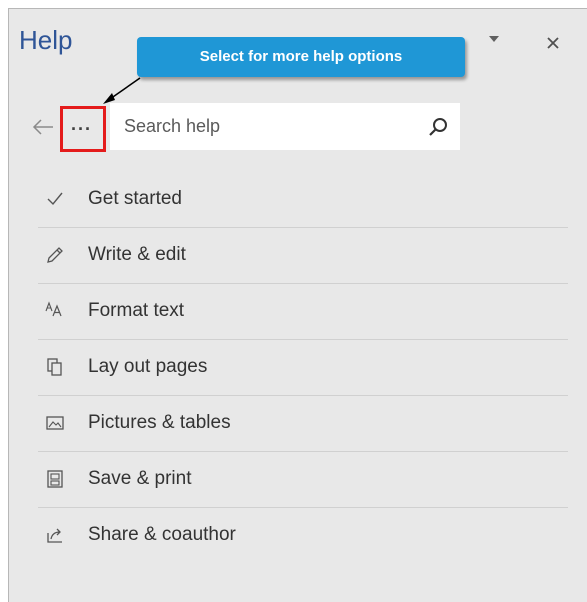  I want to click on menu-item-label: Write & edit, so click(137, 254).